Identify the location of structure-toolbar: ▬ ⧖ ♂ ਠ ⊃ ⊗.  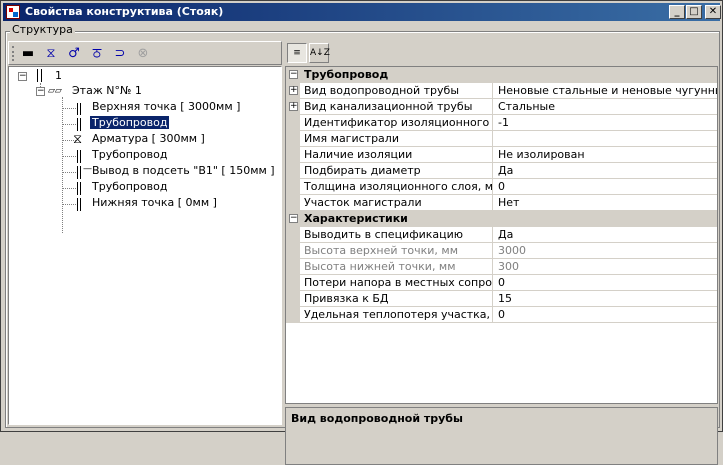
(145, 53).